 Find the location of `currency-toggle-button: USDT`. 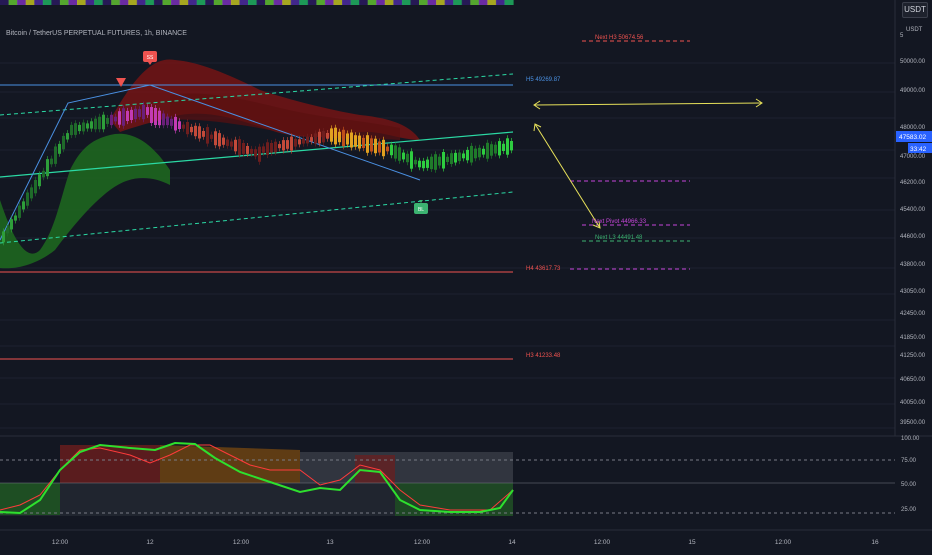

currency-toggle-button: USDT is located at coordinates (915, 10).